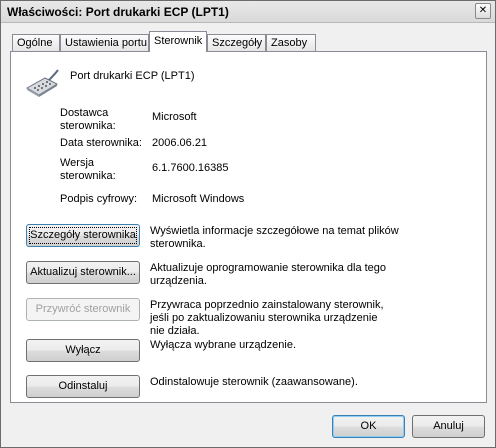 The width and height of the screenshot is (496, 448). I want to click on device-name: Port drukarki ECP (LPT1), so click(132, 76).